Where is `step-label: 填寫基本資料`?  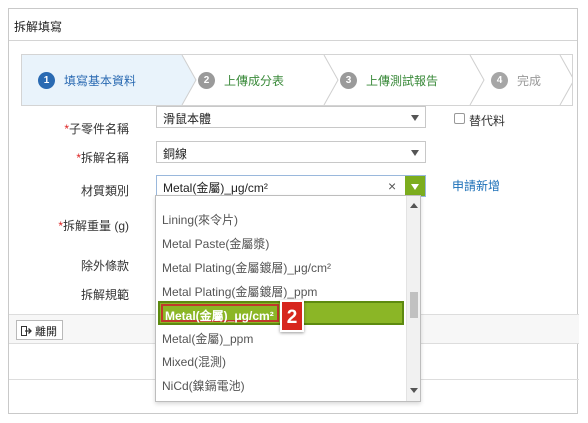 step-label: 填寫基本資料 is located at coordinates (100, 80).